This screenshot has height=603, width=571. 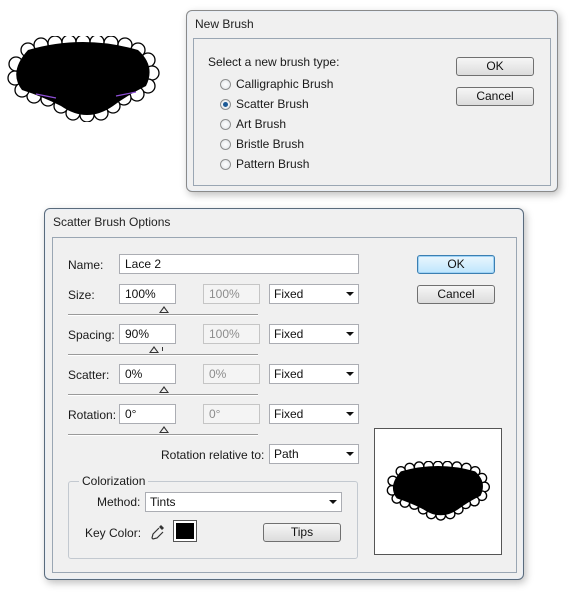 I want to click on method-label: Method:, so click(x=119, y=502).